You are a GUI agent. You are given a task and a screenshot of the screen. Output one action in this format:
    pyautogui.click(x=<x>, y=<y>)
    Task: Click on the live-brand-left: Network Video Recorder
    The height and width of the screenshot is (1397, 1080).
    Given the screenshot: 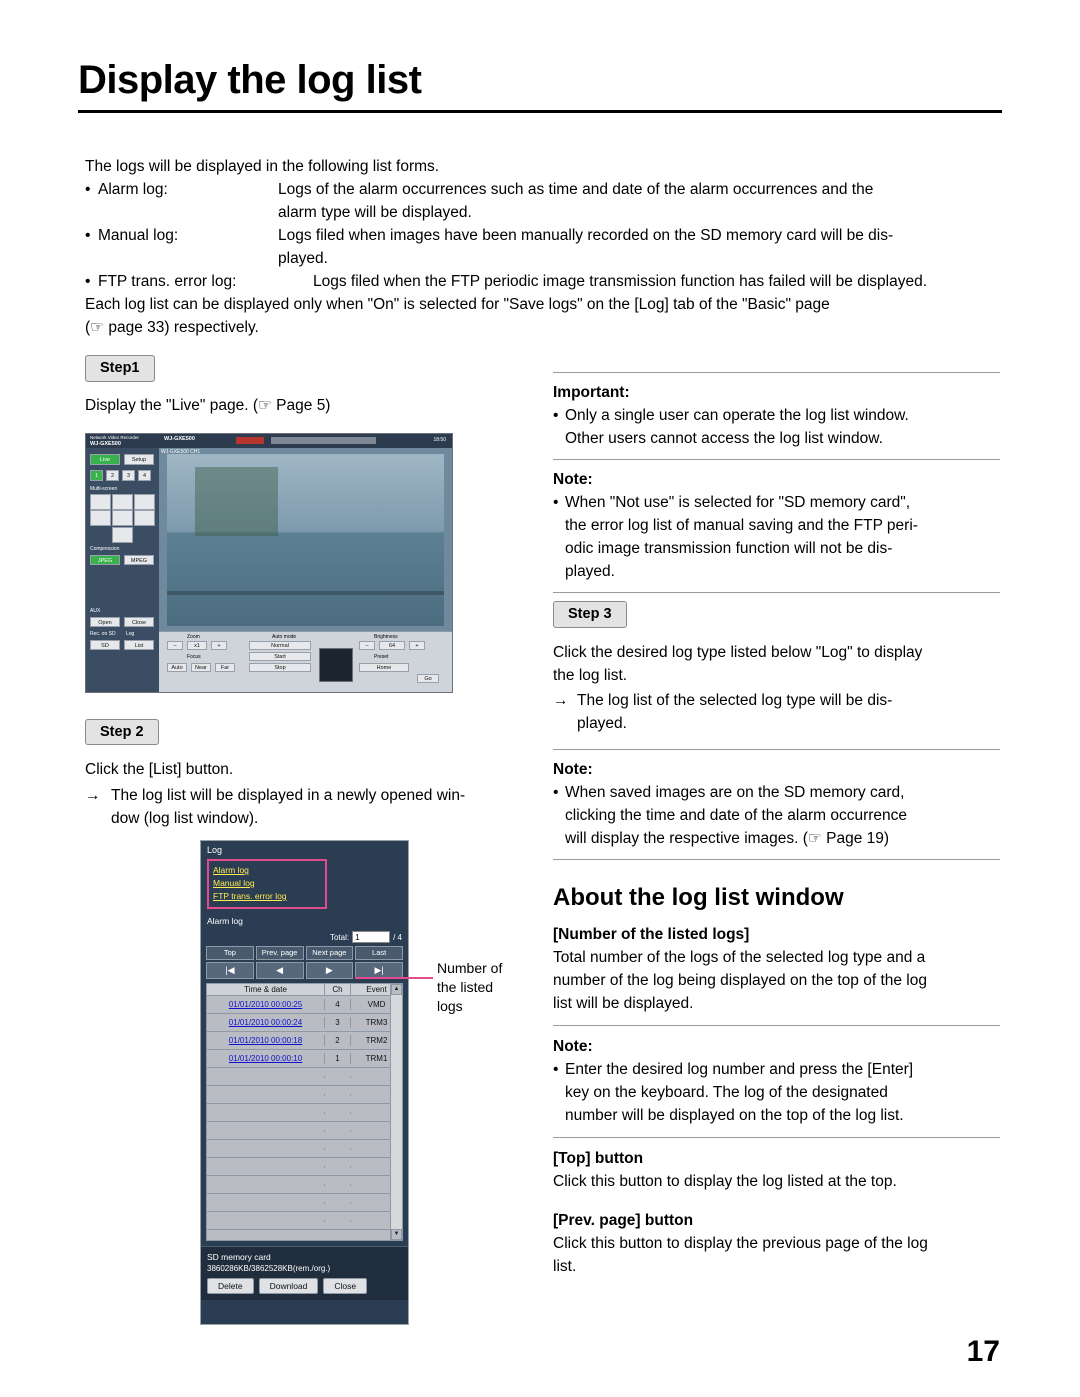 What is the action you would take?
    pyautogui.click(x=114, y=437)
    